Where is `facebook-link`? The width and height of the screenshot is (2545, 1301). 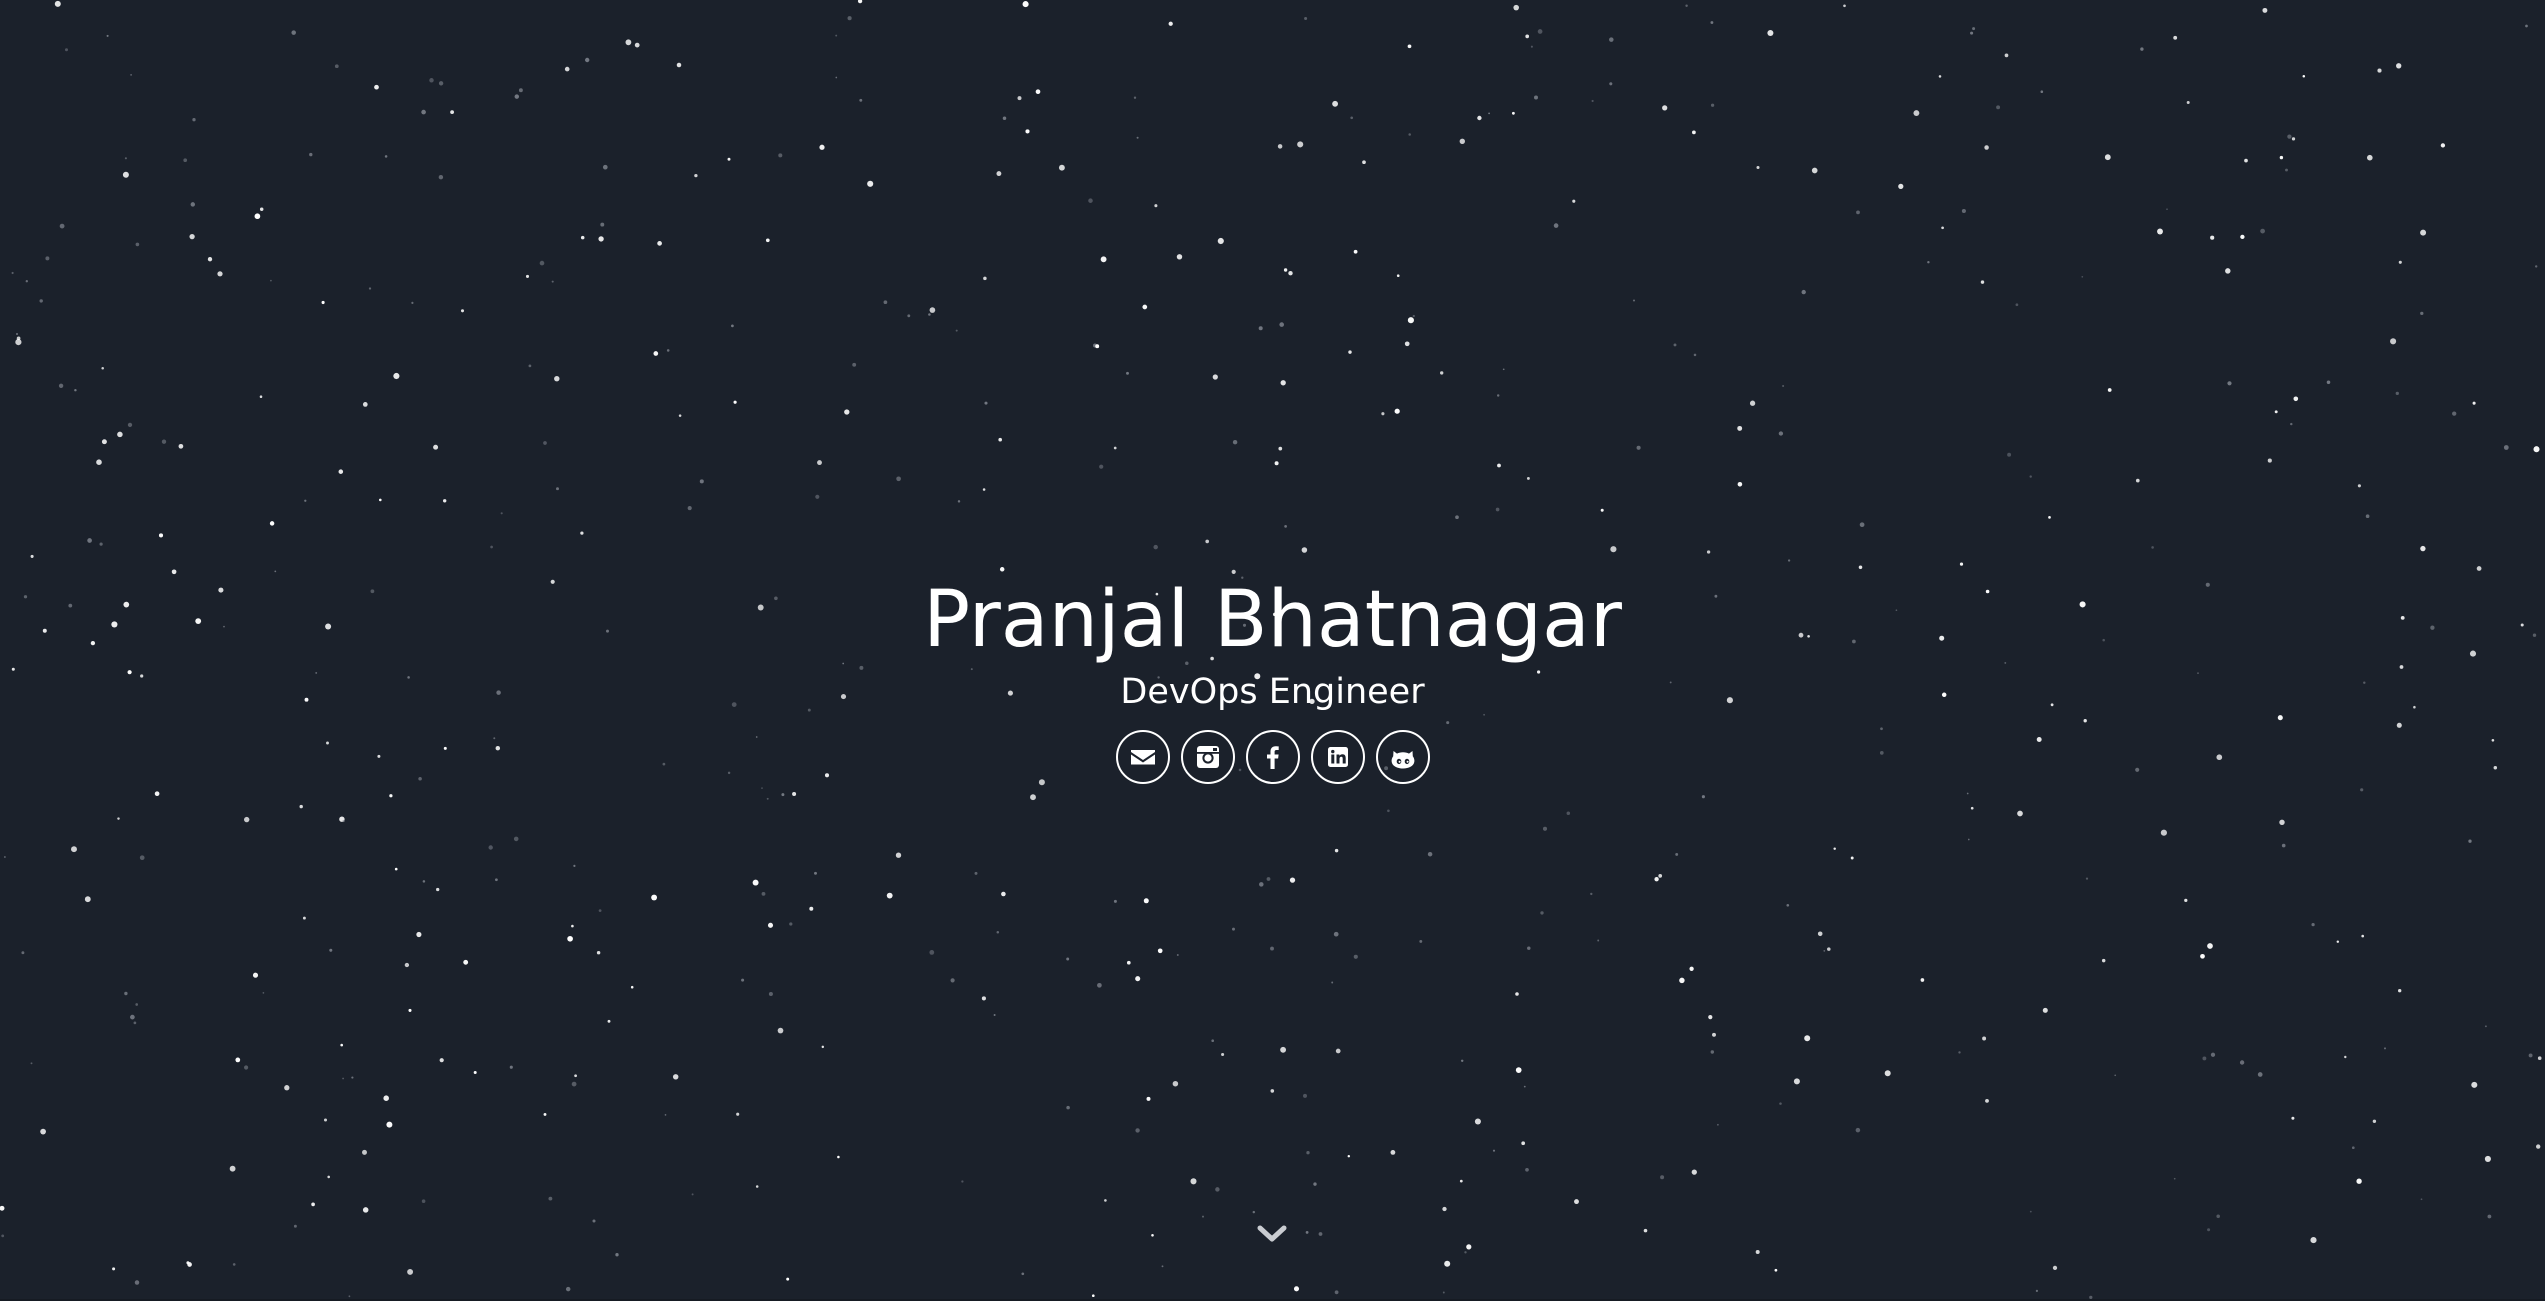 facebook-link is located at coordinates (1272, 757).